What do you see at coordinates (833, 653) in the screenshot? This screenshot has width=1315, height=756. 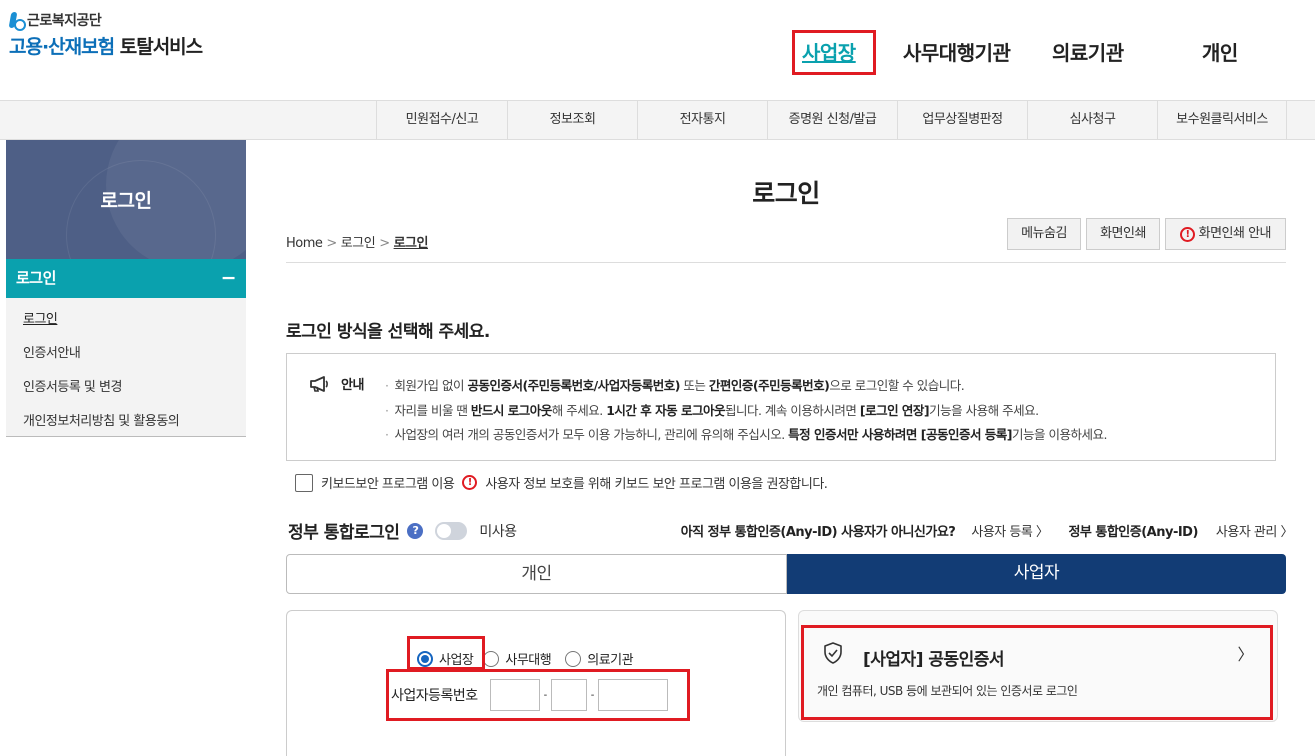 I see `shield-icon` at bounding box center [833, 653].